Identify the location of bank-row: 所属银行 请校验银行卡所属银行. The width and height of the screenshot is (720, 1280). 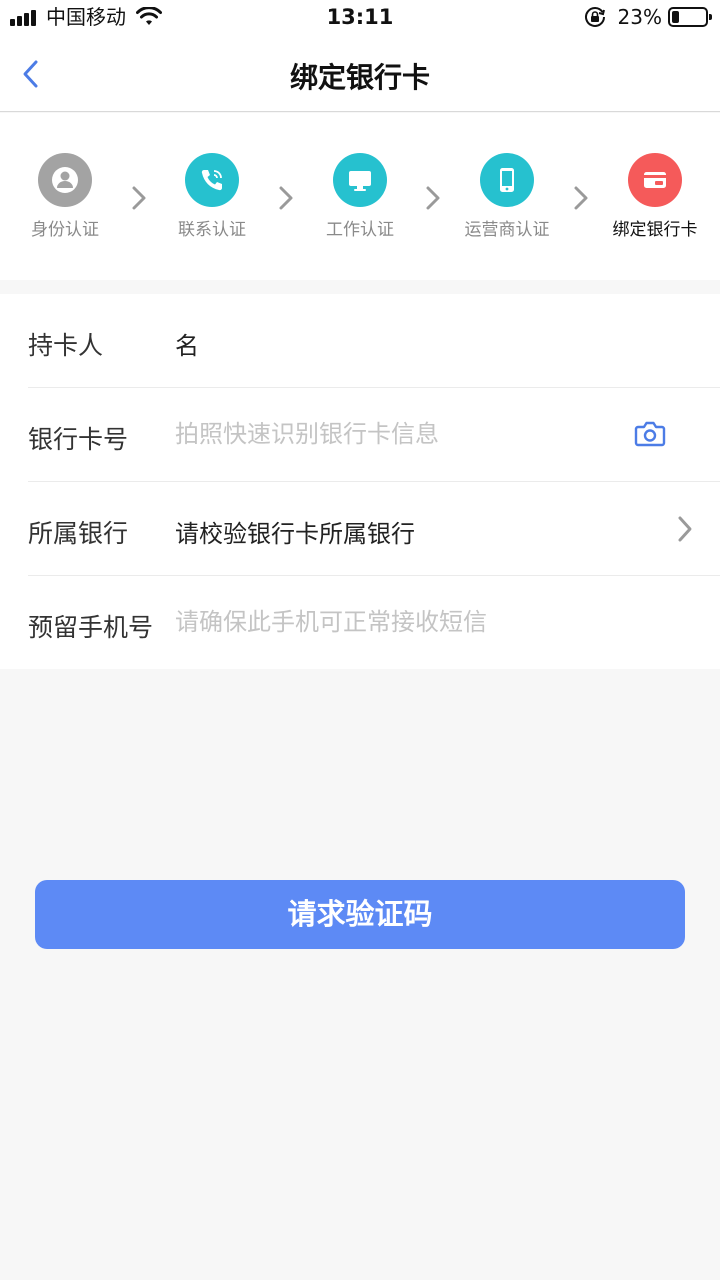
(374, 529).